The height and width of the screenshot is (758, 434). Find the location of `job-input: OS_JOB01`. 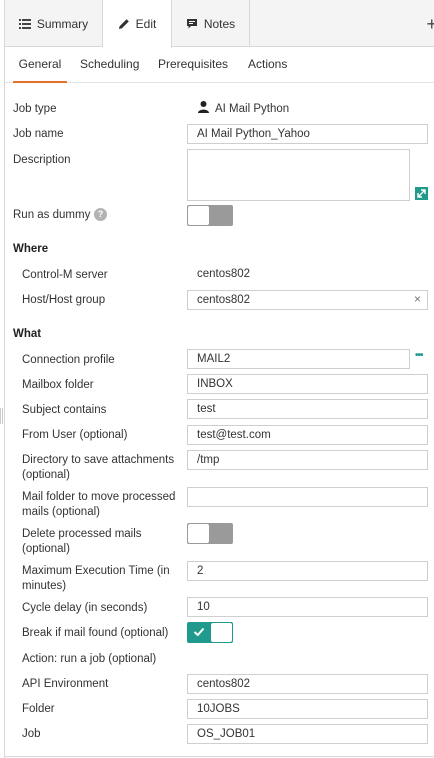

job-input: OS_JOB01 is located at coordinates (307, 734).